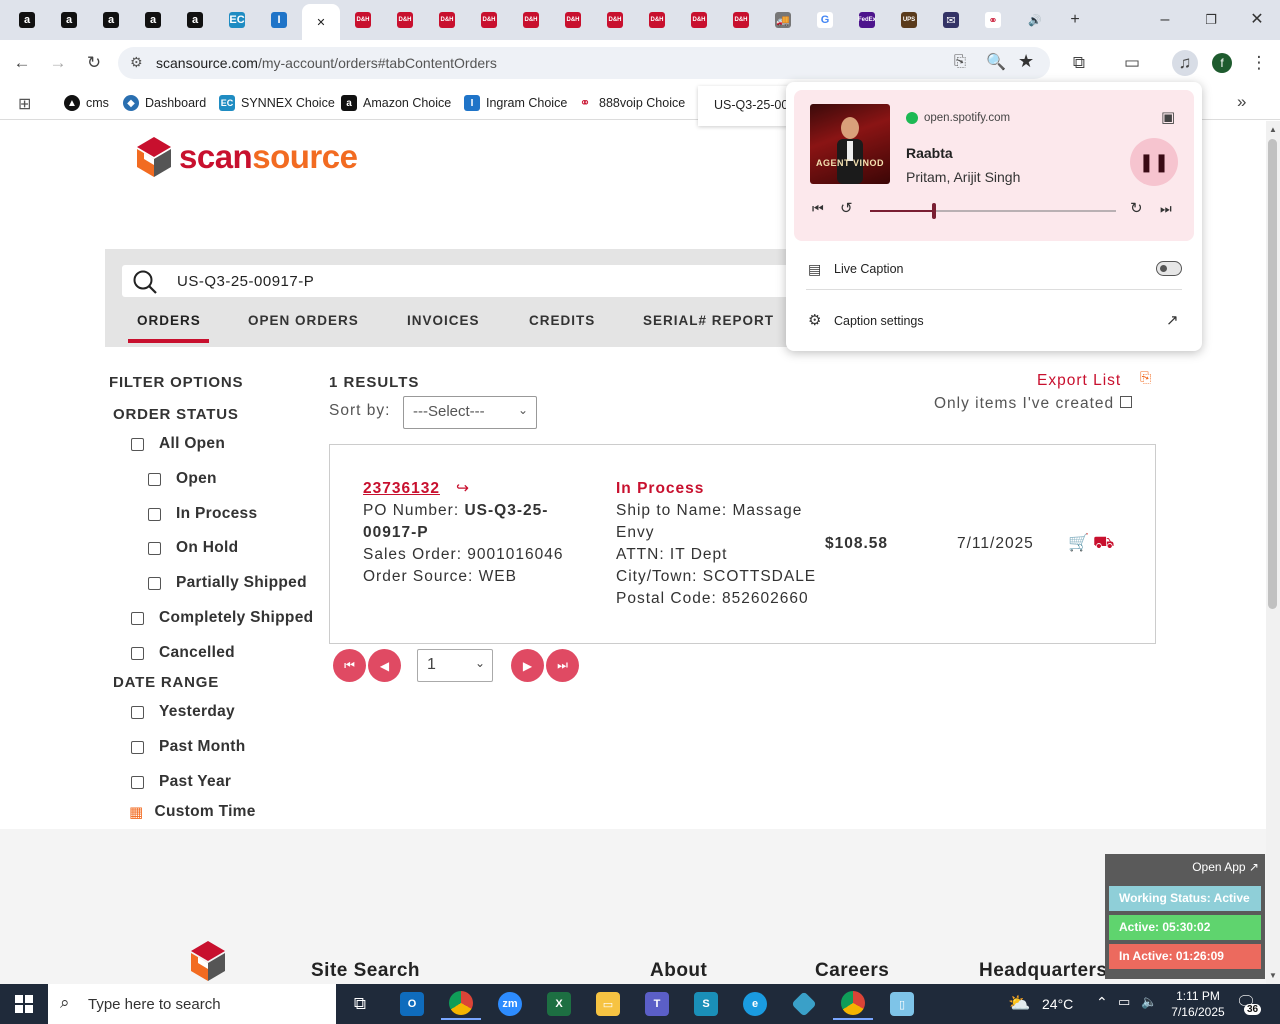  What do you see at coordinates (303, 320) in the screenshot?
I see `tab-open-orders: OPEN ORDERS` at bounding box center [303, 320].